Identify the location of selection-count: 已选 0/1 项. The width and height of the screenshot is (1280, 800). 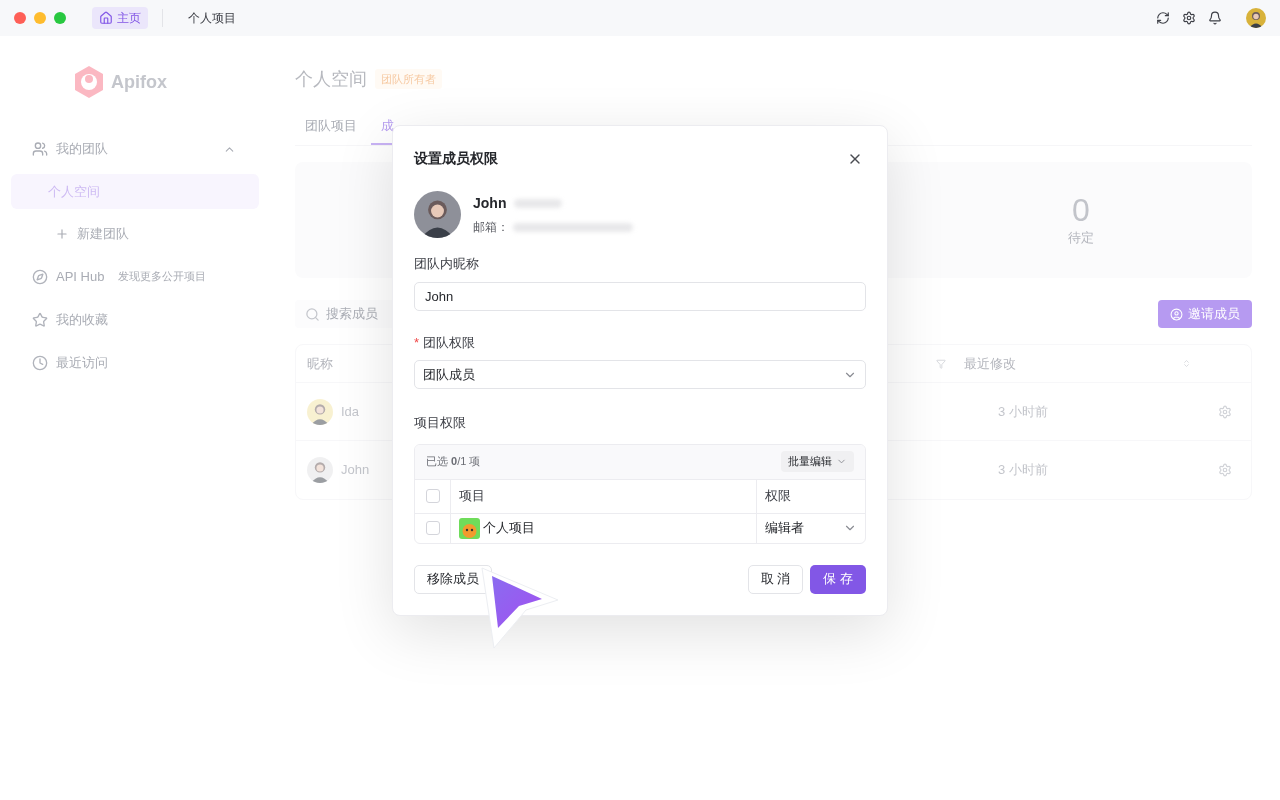
(453, 462).